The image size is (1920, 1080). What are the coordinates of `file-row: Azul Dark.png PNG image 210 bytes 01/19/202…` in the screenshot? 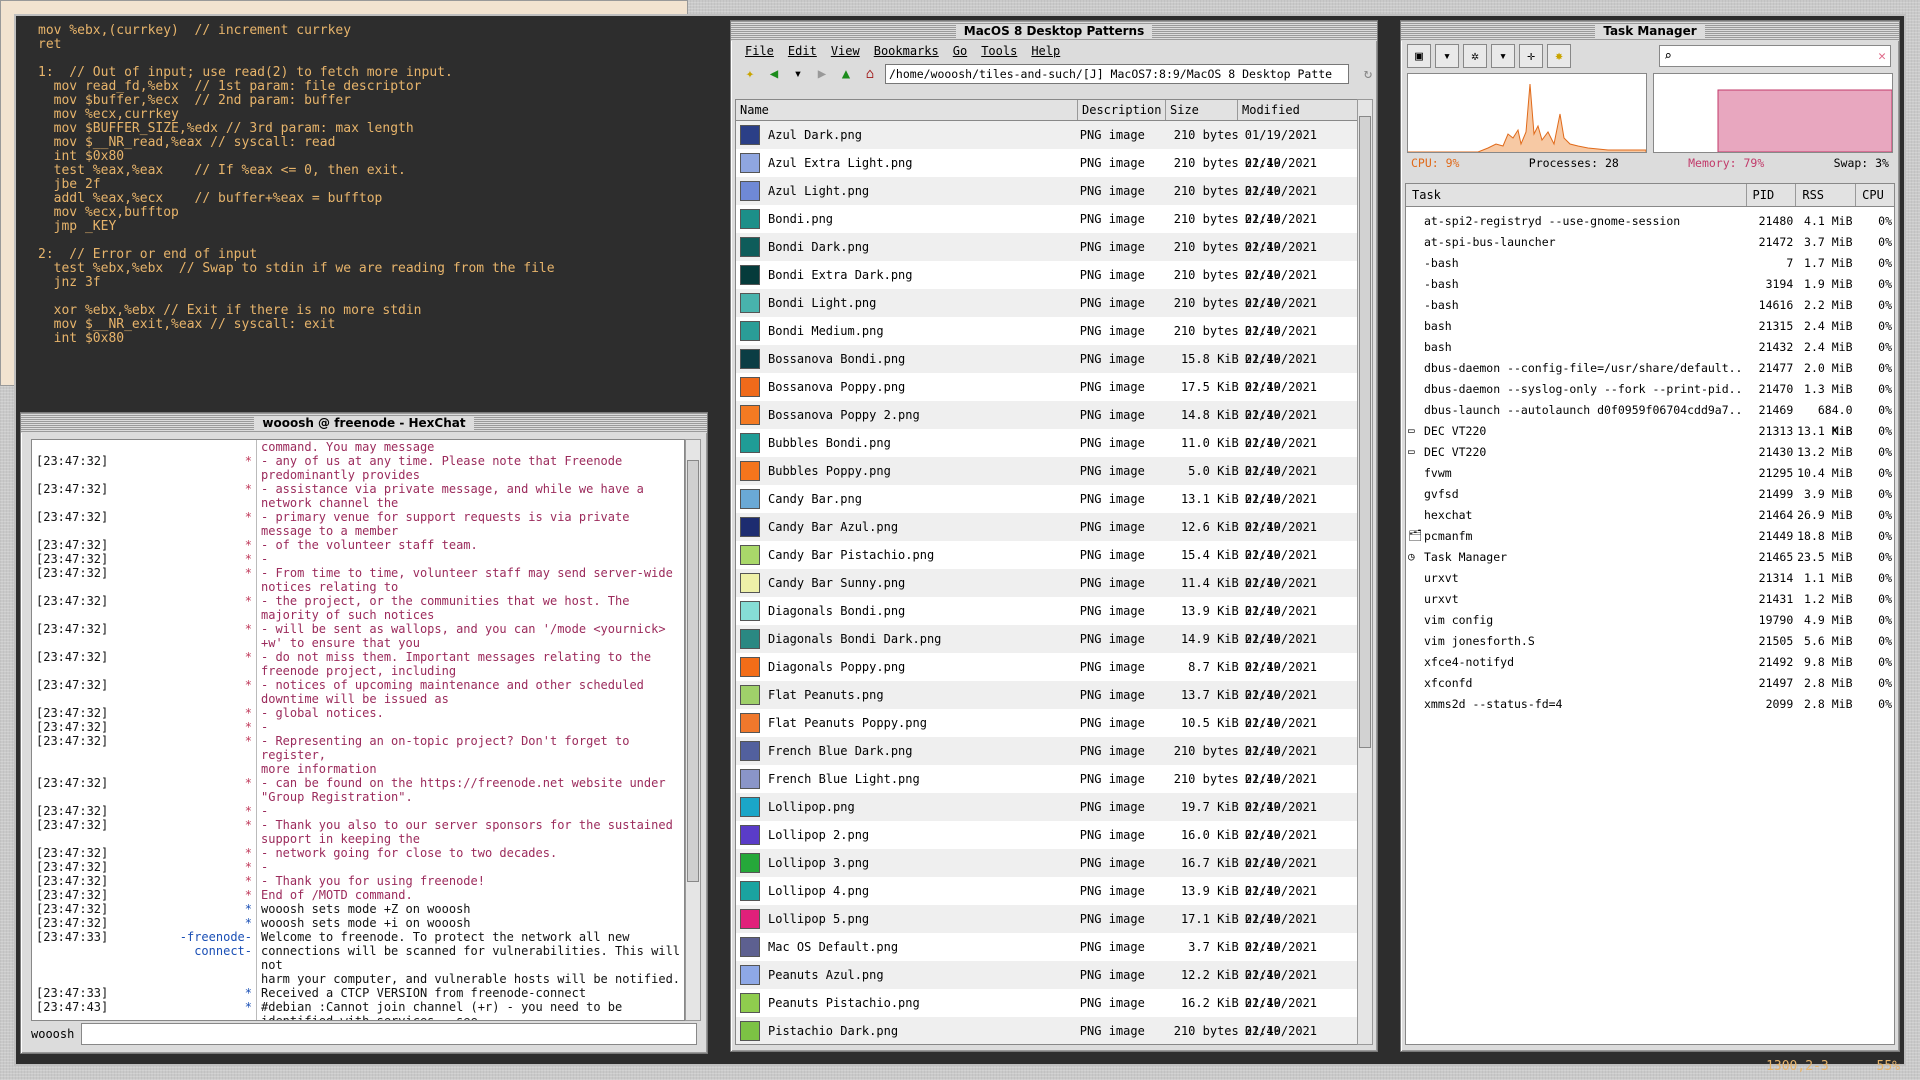 It's located at (1048, 145).